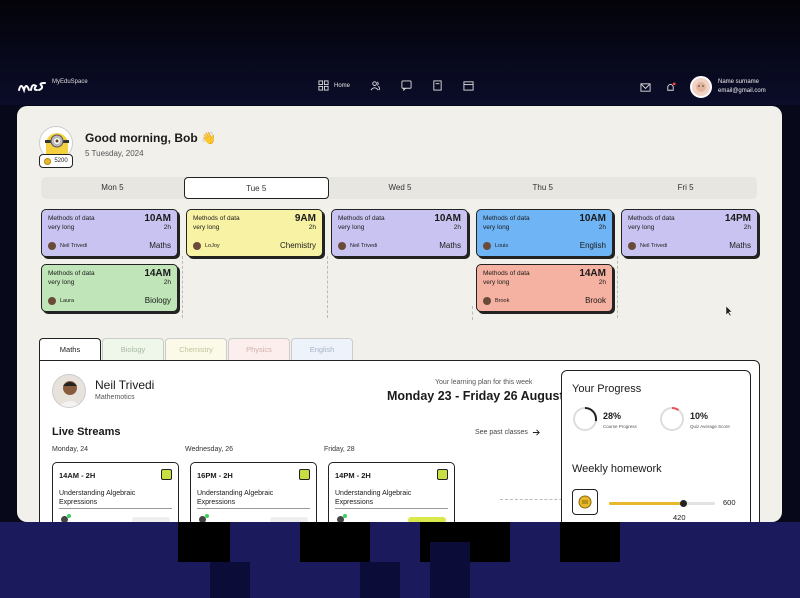 Image resolution: width=800 pixels, height=598 pixels. Describe the element at coordinates (742, 91) in the screenshot. I see `user-email: email@gmail.com` at that location.